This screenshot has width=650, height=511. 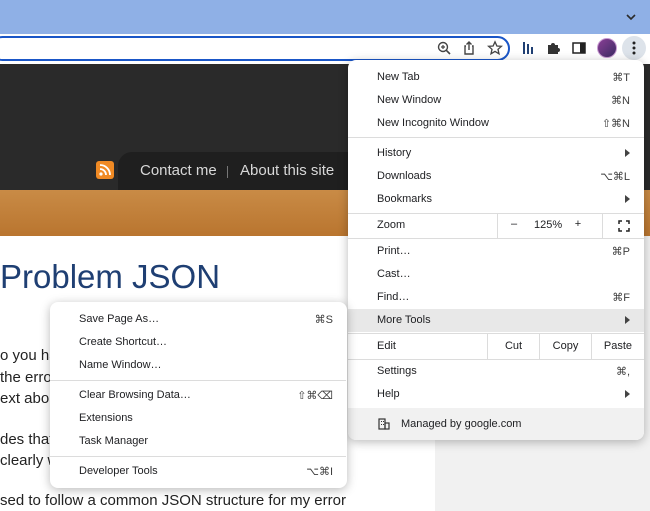 What do you see at coordinates (496, 100) in the screenshot?
I see `menu-item-new-window: New Window ⌘N` at bounding box center [496, 100].